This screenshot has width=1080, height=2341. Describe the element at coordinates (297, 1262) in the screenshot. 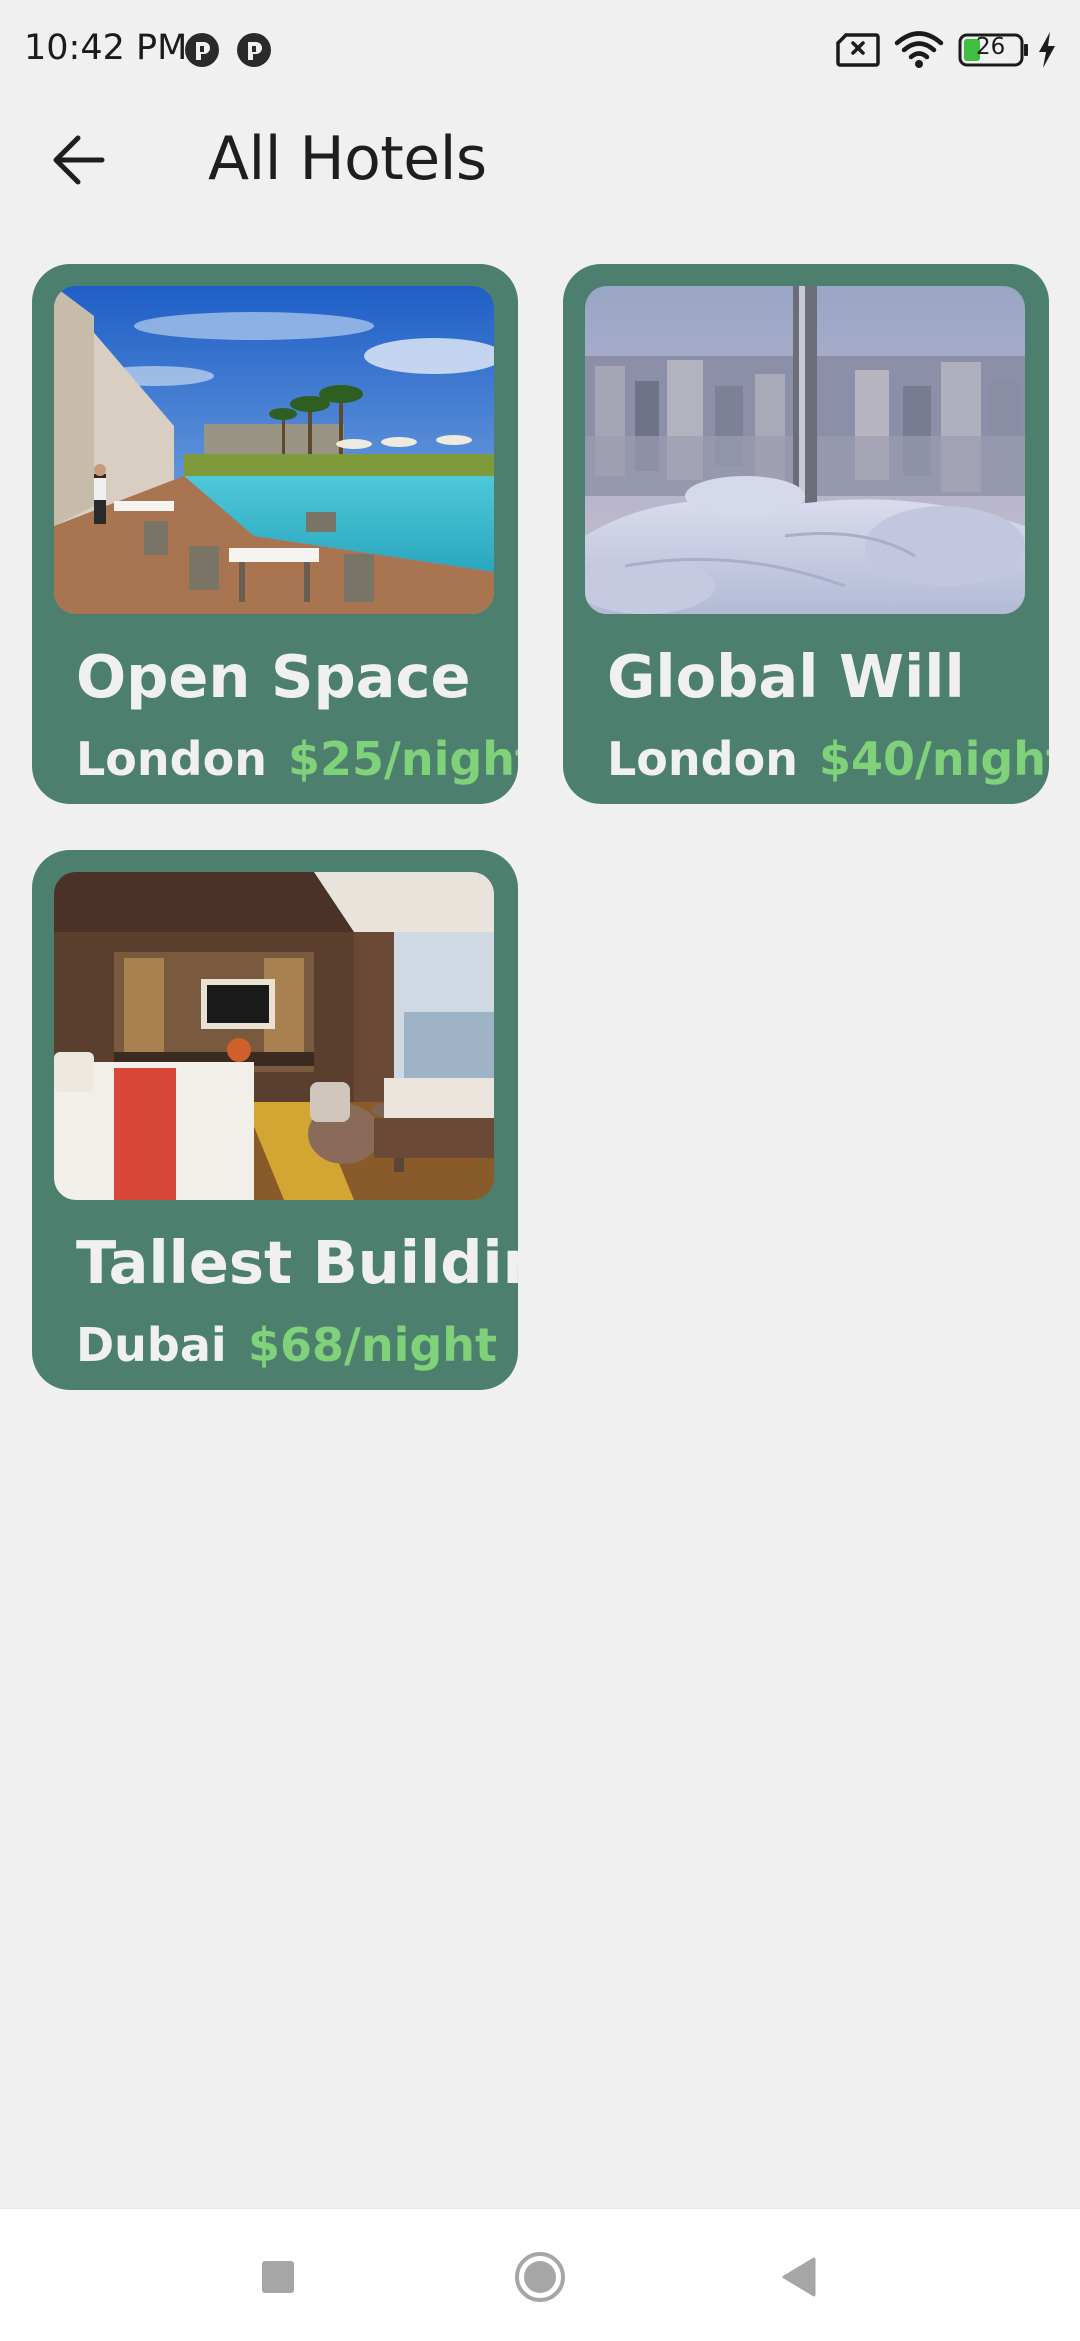

I see `hotel-name: Tallest Building` at that location.